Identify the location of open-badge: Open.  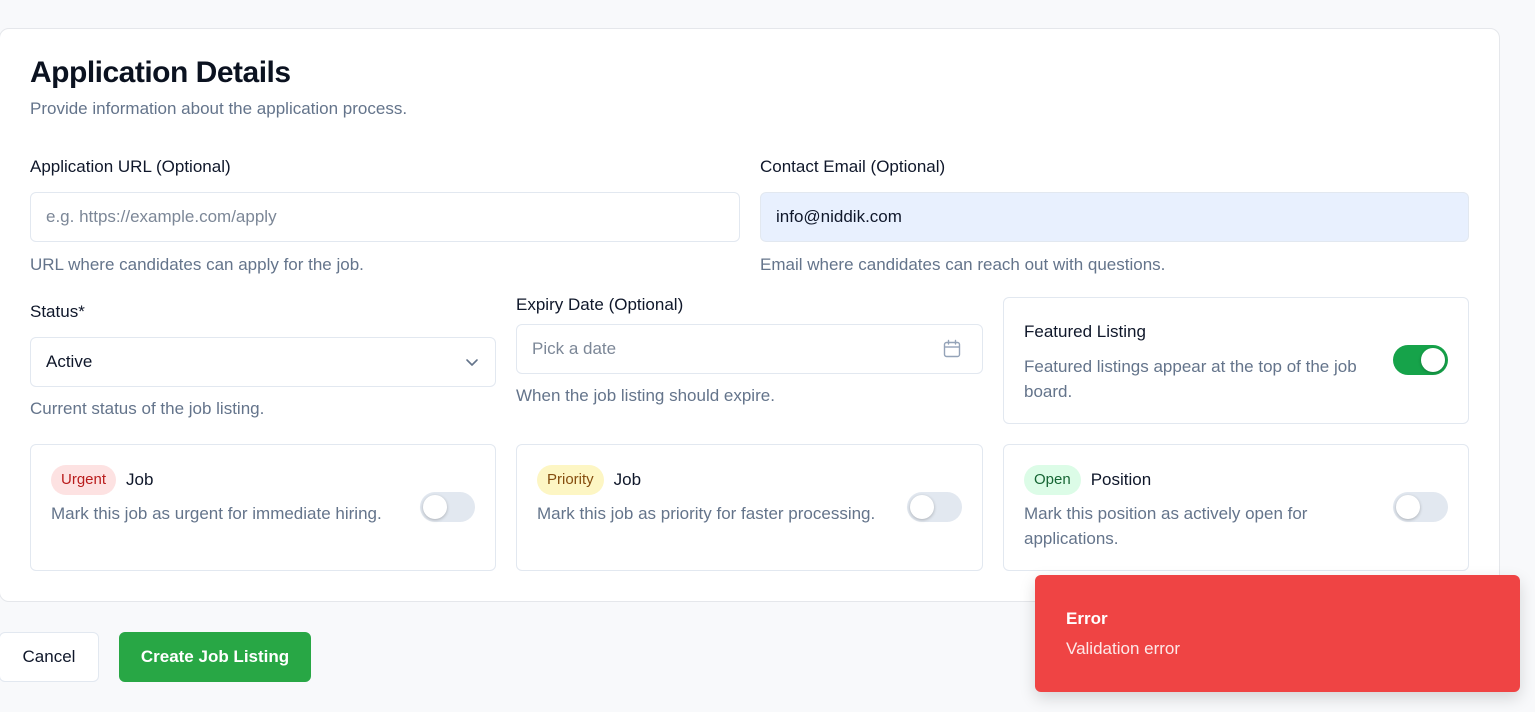
(1052, 480).